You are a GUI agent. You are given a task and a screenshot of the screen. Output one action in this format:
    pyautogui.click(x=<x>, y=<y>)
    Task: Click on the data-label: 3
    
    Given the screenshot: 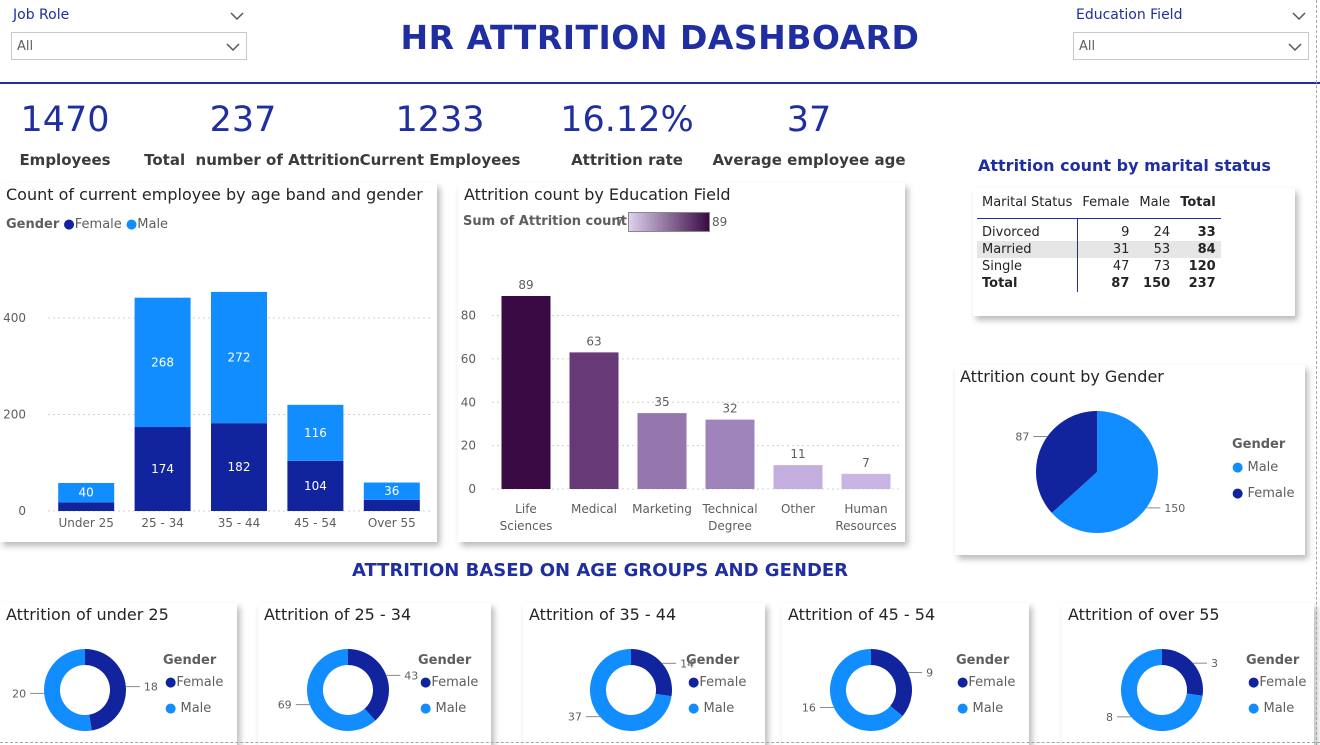 What is the action you would take?
    pyautogui.click(x=1214, y=663)
    